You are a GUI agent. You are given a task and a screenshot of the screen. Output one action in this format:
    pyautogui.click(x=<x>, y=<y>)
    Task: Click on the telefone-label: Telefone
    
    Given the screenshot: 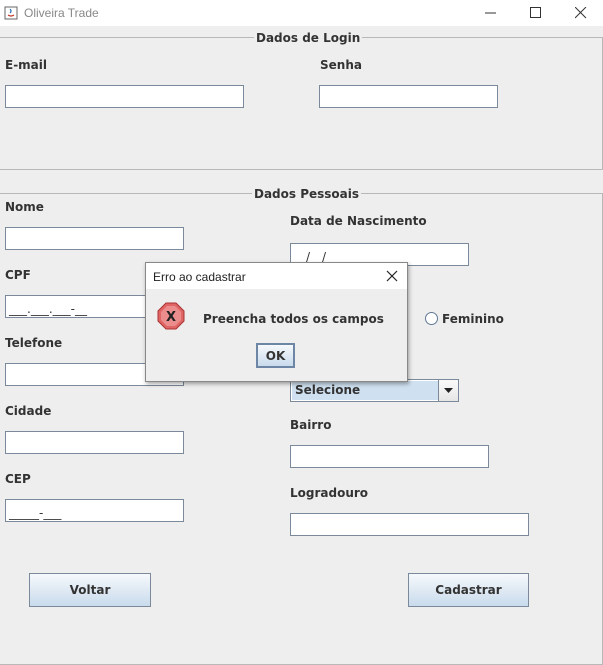 What is the action you would take?
    pyautogui.click(x=34, y=343)
    